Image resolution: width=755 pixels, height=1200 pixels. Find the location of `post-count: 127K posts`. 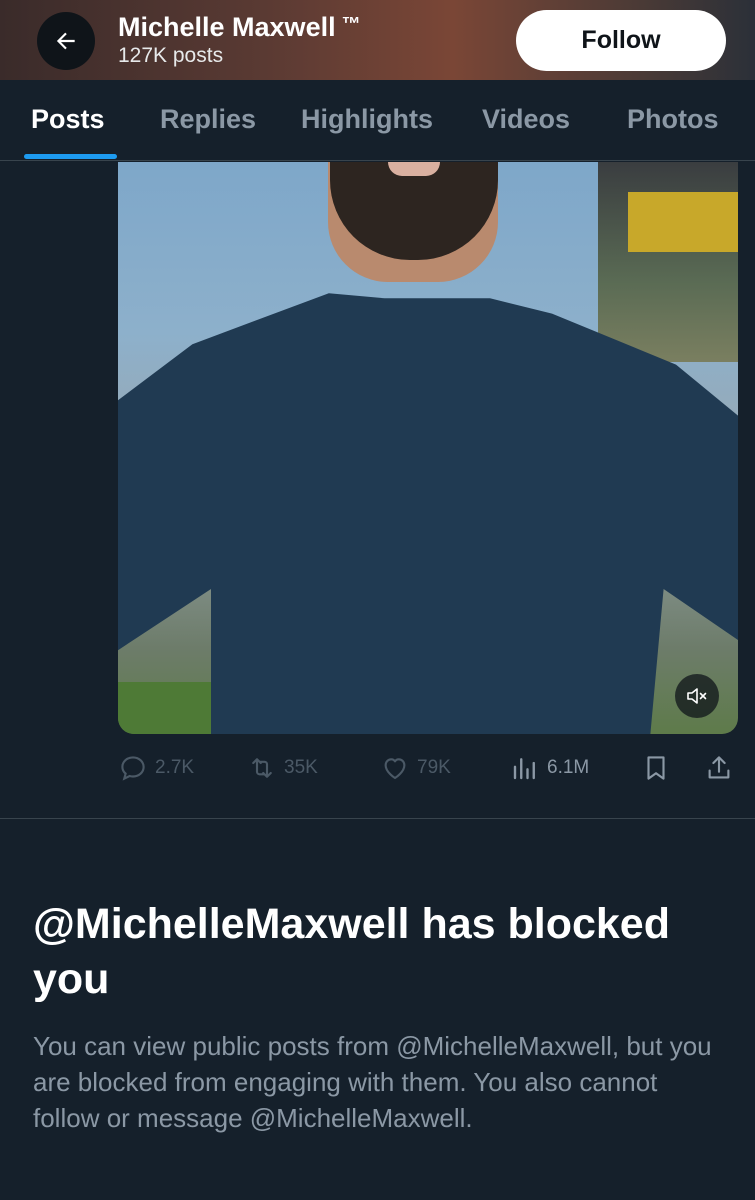

post-count: 127K posts is located at coordinates (171, 55).